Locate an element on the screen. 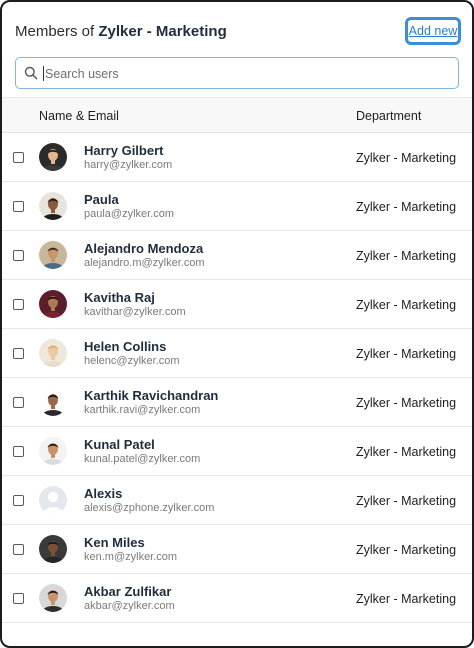  member-name: Alexis is located at coordinates (103, 493).